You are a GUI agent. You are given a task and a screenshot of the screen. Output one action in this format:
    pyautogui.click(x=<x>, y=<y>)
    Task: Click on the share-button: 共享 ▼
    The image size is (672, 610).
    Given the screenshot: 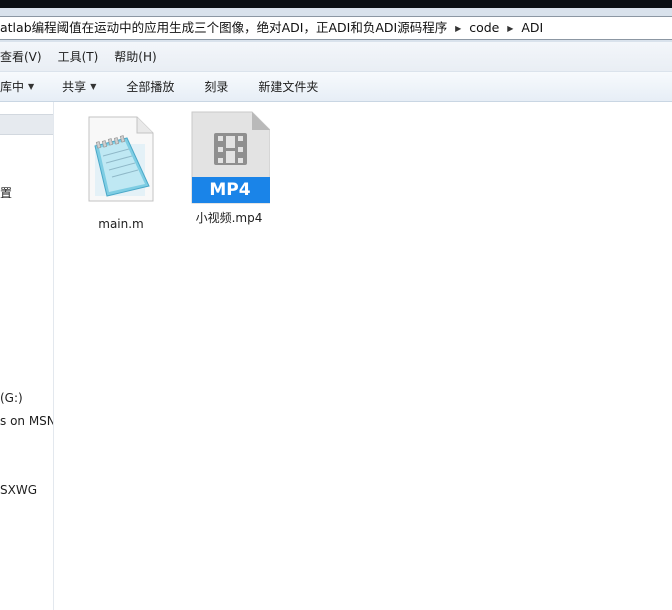 What is the action you would take?
    pyautogui.click(x=79, y=86)
    